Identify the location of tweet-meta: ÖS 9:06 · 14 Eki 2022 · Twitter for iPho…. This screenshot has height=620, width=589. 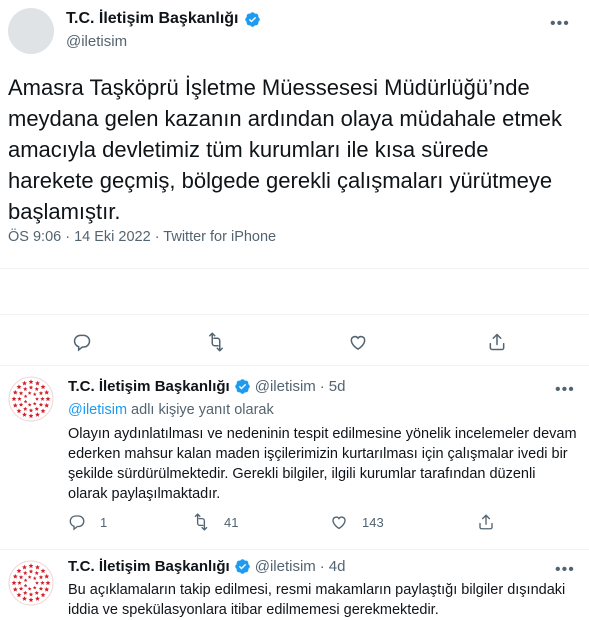
(142, 237).